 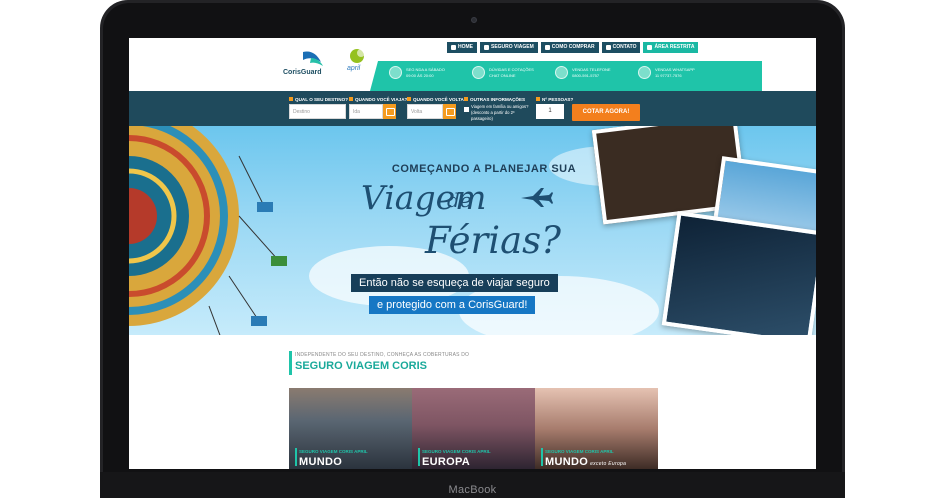 I want to click on card-mundo: SEGURO VIAGEM CORIS APRIL MUNDO, so click(x=350, y=428).